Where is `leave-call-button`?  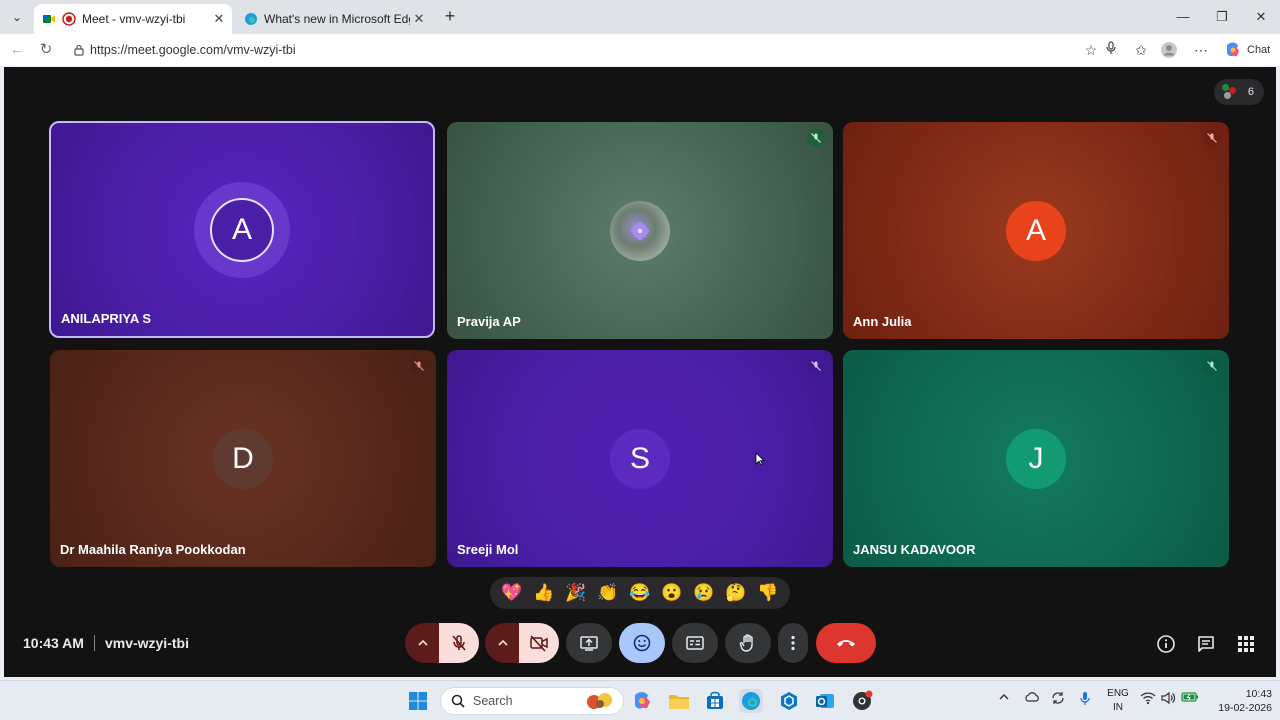 leave-call-button is located at coordinates (846, 643).